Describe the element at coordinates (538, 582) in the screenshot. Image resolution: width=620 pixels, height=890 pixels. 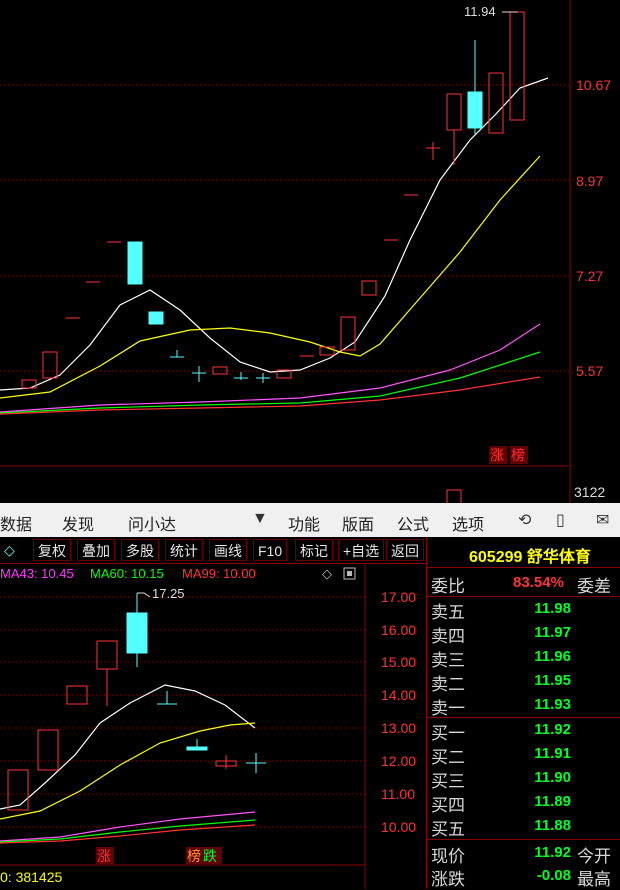
I see `ratio-value: 83.54%` at that location.